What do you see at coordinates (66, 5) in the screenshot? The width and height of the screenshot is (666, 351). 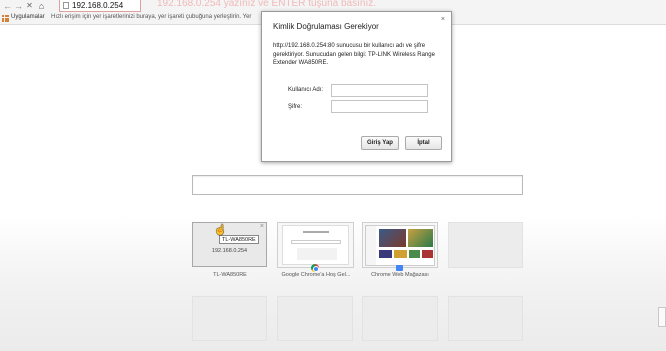 I see `page-icon` at bounding box center [66, 5].